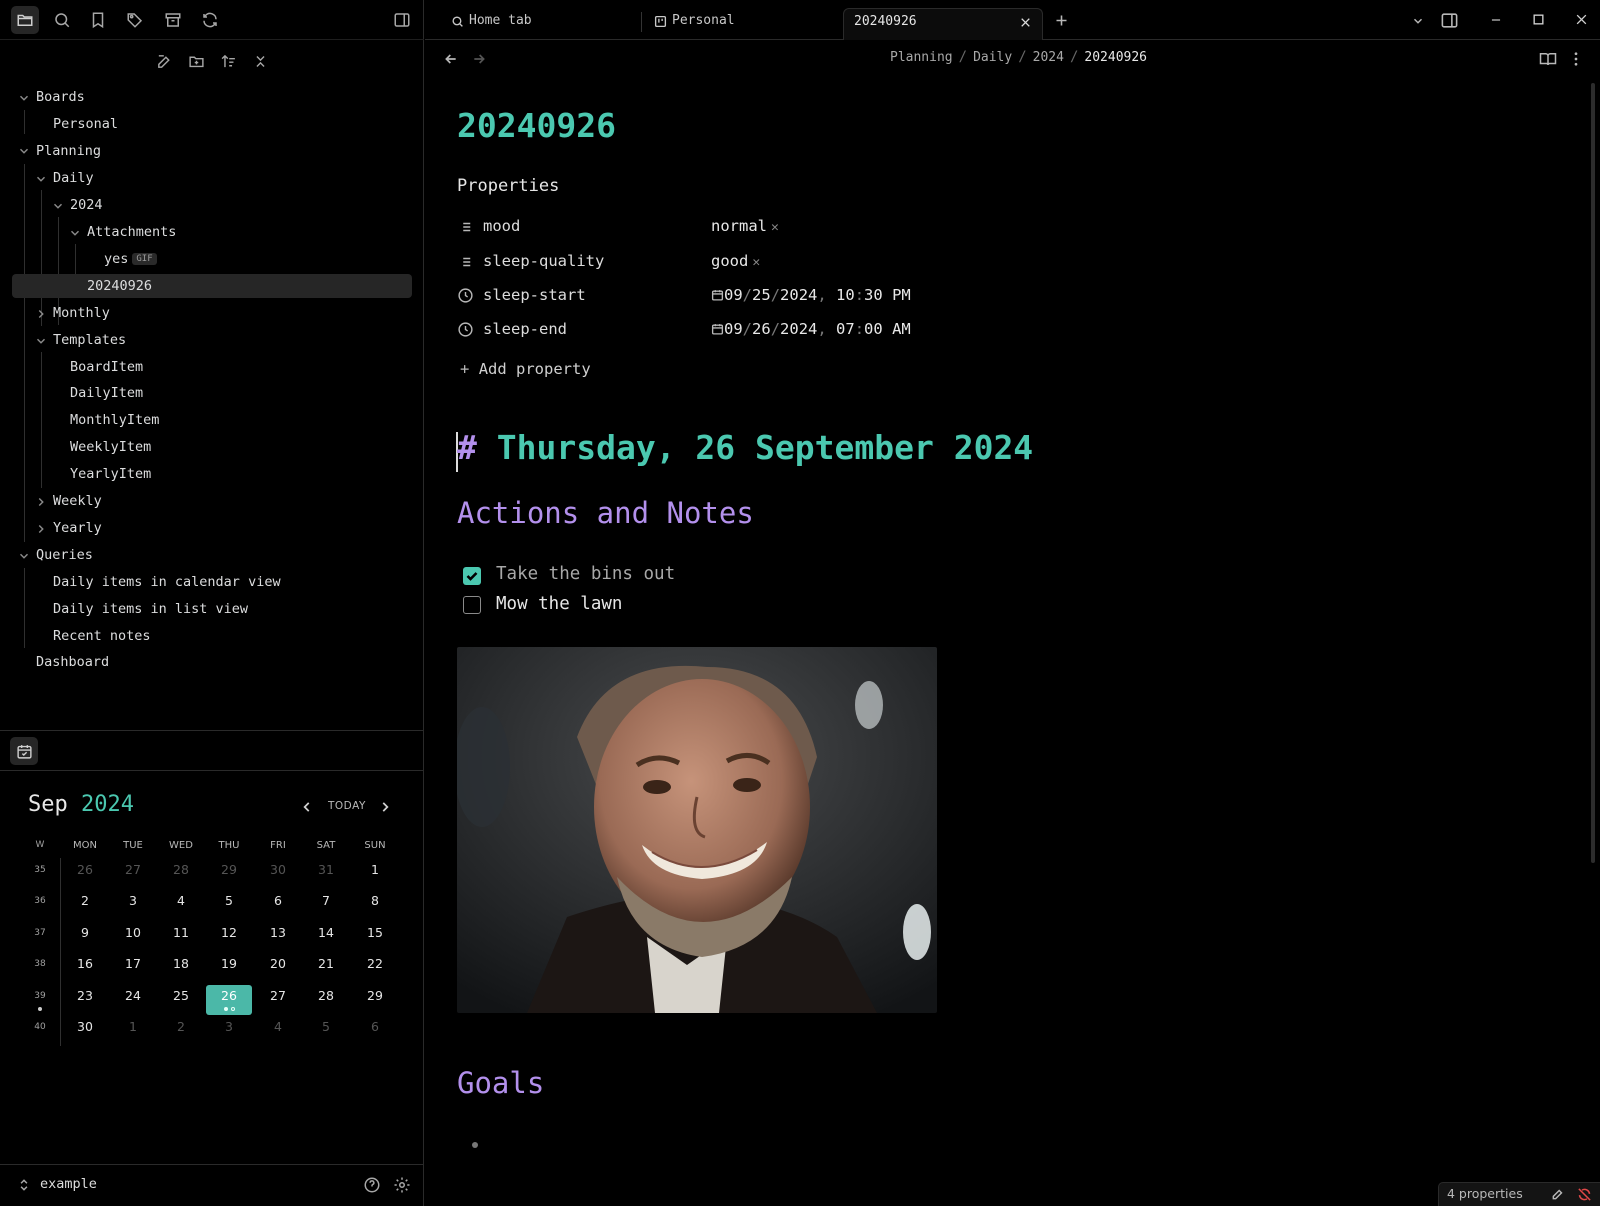 This screenshot has height=1206, width=1600. Describe the element at coordinates (559, 604) in the screenshot. I see `task-text: Mow the lawn` at that location.